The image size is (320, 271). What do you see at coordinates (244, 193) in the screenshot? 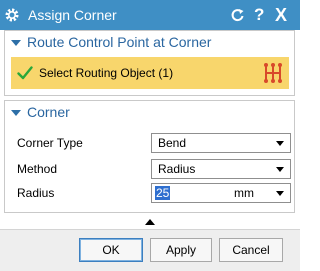
I see `radius-unit: mm` at bounding box center [244, 193].